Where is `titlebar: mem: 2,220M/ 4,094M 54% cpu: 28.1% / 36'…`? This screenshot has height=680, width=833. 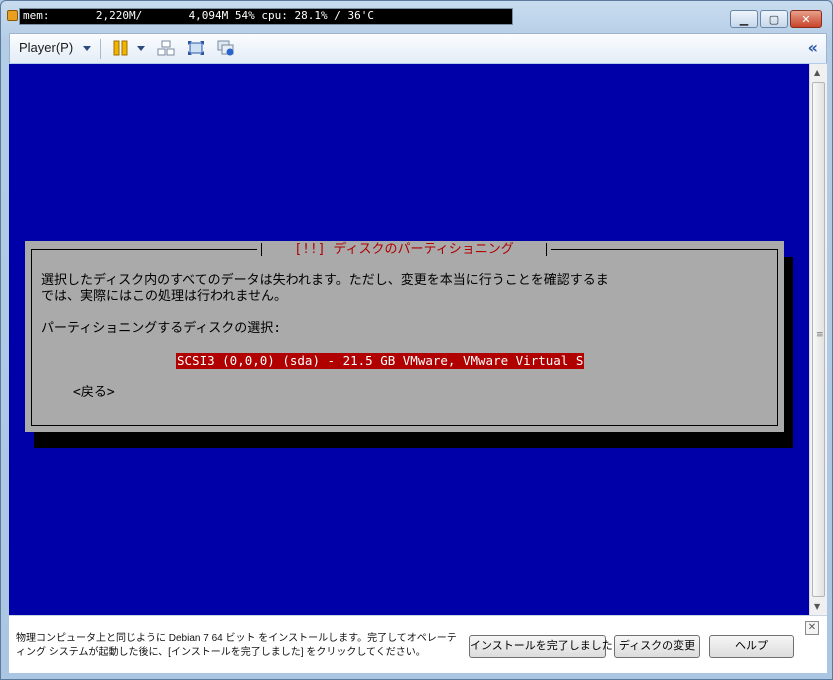
titlebar: mem: 2,220M/ 4,094M 54% cpu: 28.1% / 36'… is located at coordinates (416, 16).